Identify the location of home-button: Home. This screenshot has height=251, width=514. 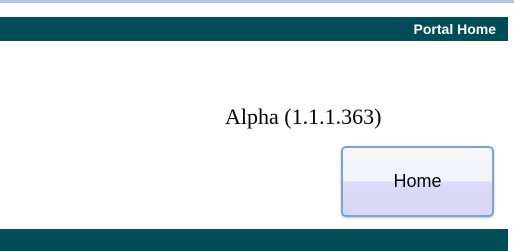
(417, 181).